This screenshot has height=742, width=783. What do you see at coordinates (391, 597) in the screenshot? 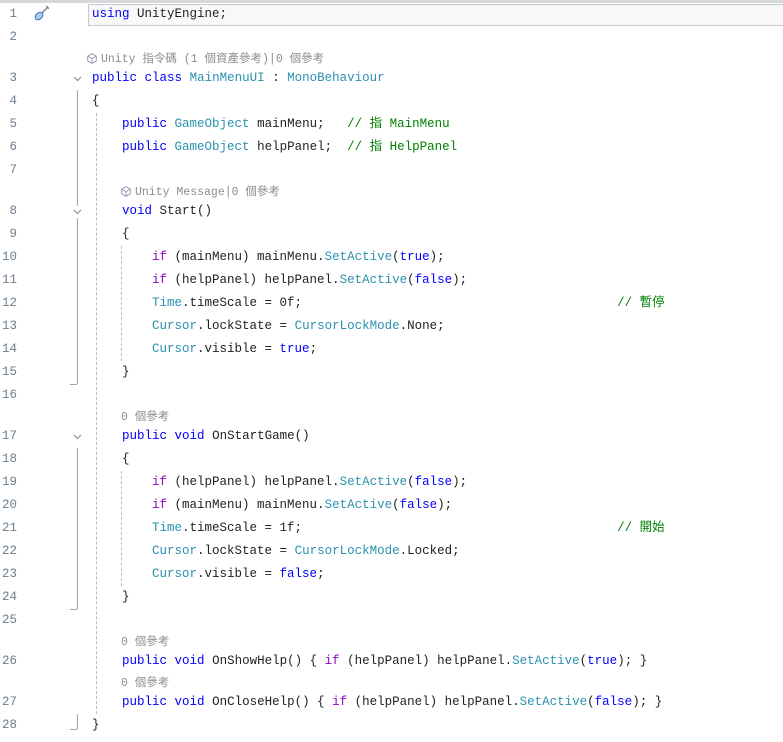
I see `code-line: 24 }` at bounding box center [391, 597].